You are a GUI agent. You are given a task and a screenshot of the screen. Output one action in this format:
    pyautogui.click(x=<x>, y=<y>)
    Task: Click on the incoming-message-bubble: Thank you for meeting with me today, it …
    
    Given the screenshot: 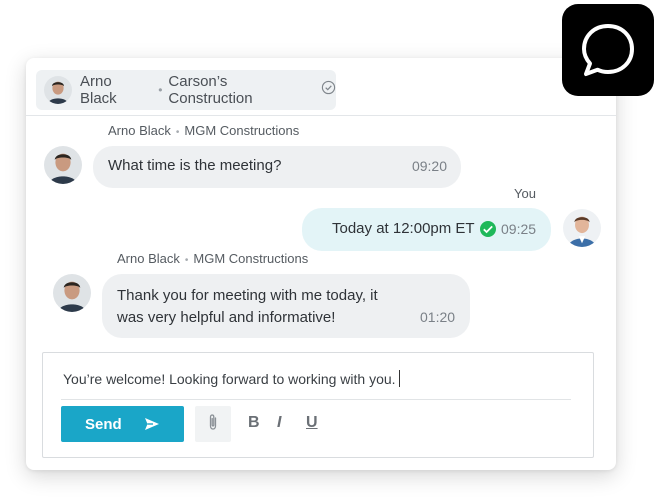 What is the action you would take?
    pyautogui.click(x=286, y=306)
    